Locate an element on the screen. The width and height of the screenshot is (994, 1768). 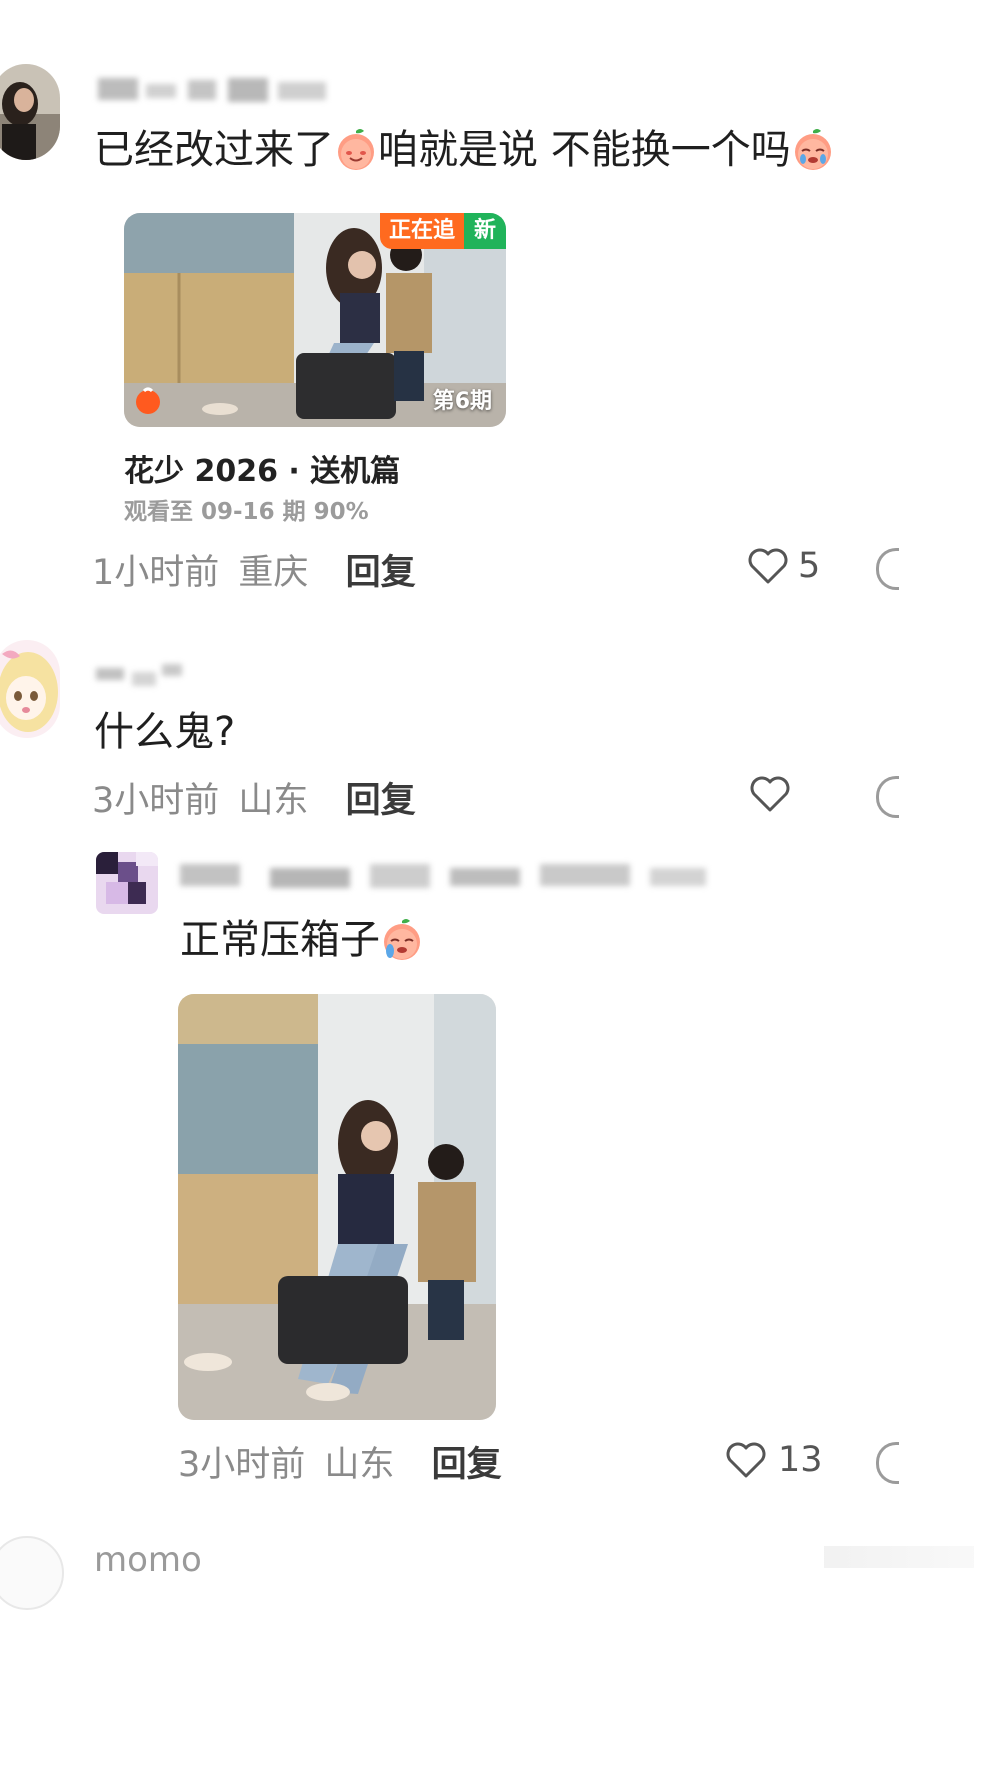
following-badge: 正在追 is located at coordinates (422, 231).